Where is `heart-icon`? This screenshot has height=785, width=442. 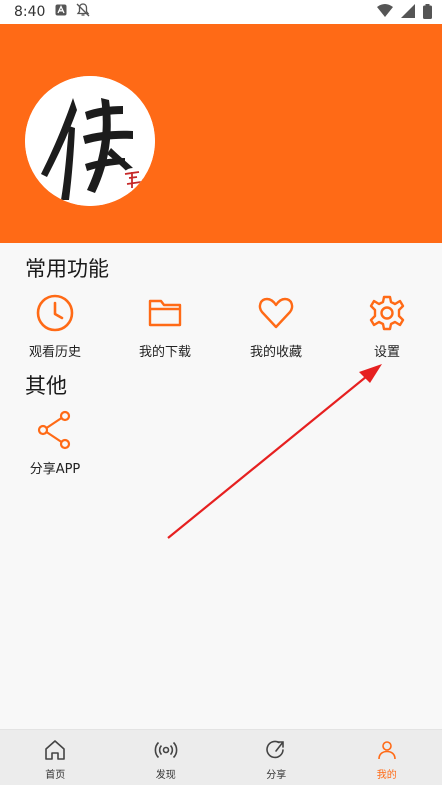 heart-icon is located at coordinates (276, 313).